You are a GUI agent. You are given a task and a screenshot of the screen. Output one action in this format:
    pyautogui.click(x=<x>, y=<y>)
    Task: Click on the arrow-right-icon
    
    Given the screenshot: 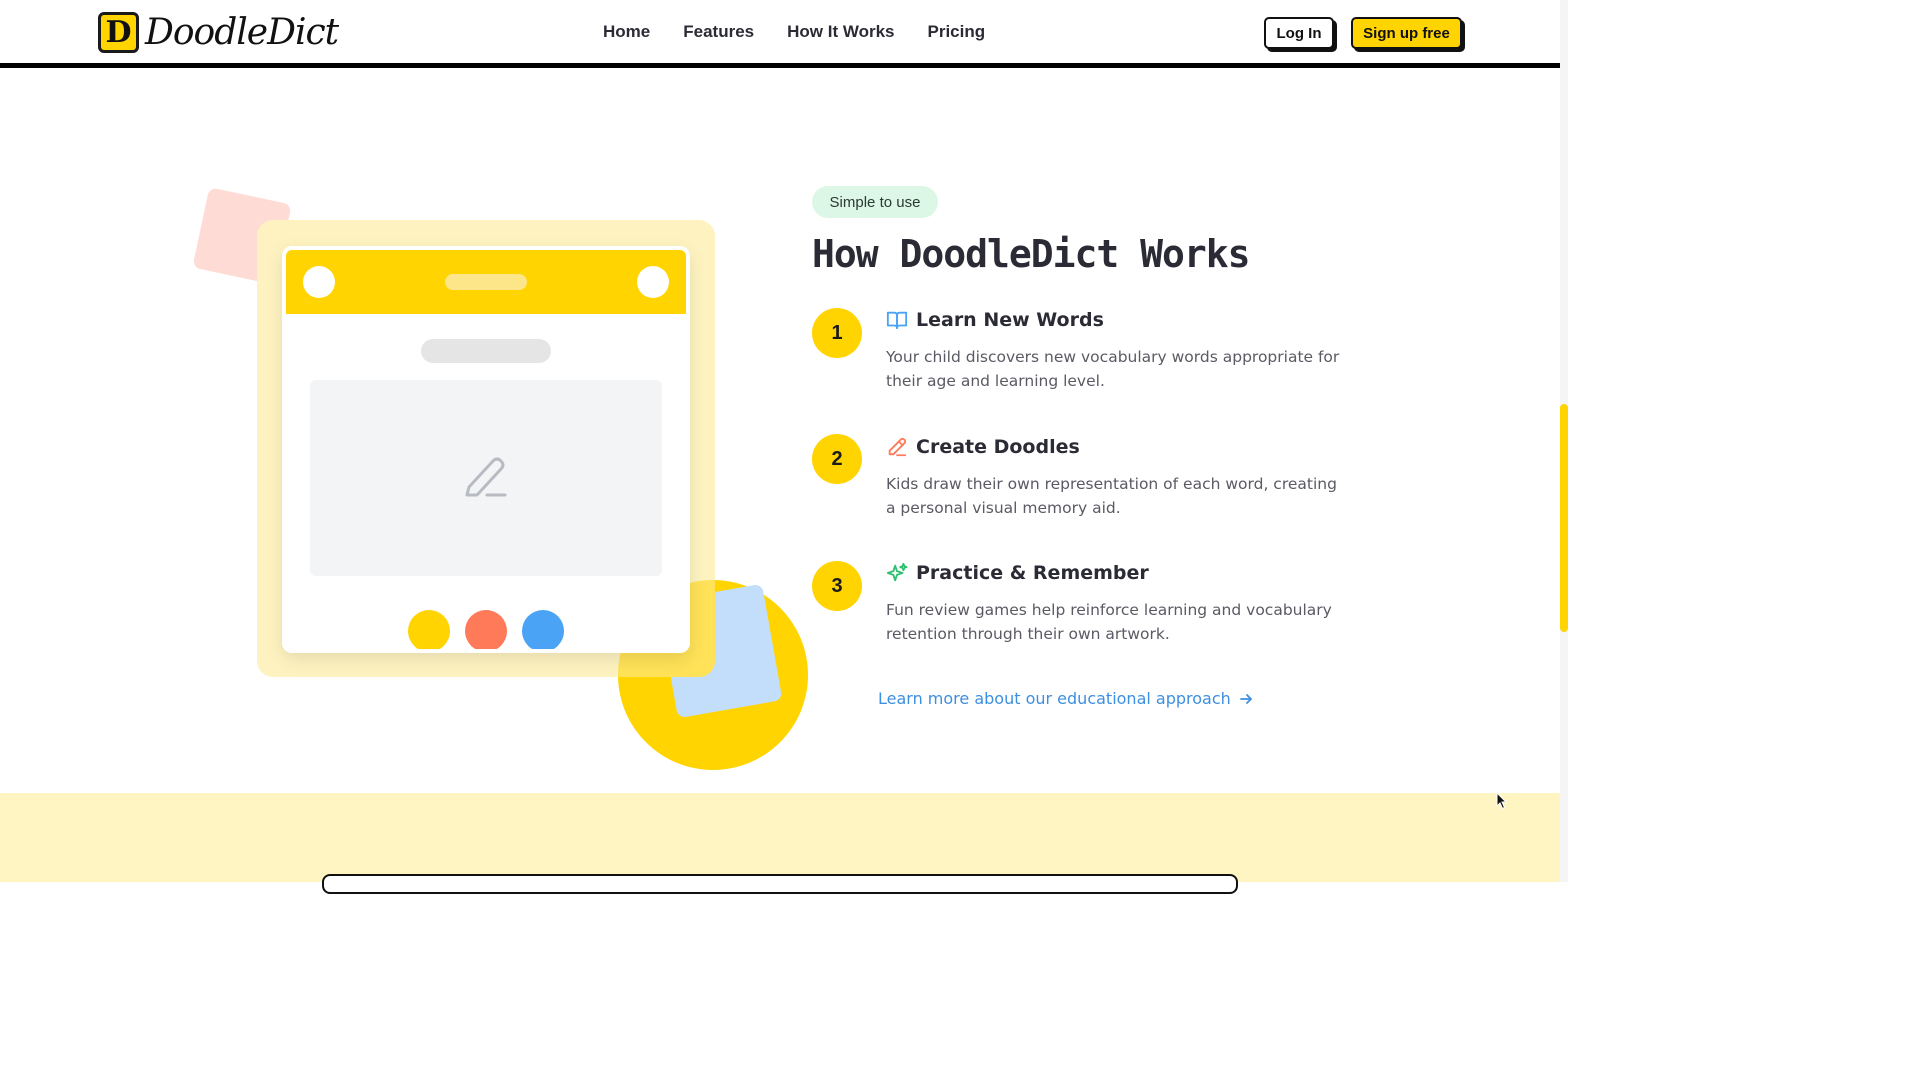 What is the action you would take?
    pyautogui.click(x=1245, y=698)
    